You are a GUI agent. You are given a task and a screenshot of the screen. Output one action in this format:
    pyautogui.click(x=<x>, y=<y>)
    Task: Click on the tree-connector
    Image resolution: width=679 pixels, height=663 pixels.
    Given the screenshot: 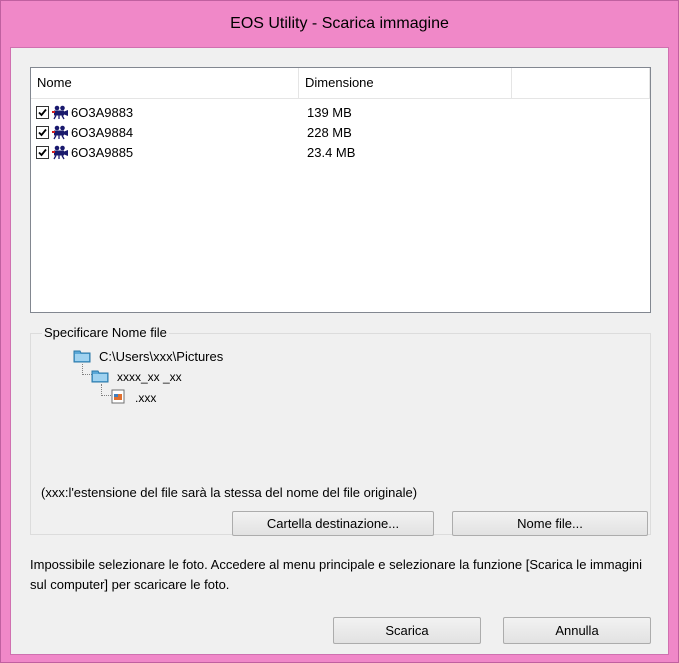 What is the action you would take?
    pyautogui.click(x=106, y=390)
    